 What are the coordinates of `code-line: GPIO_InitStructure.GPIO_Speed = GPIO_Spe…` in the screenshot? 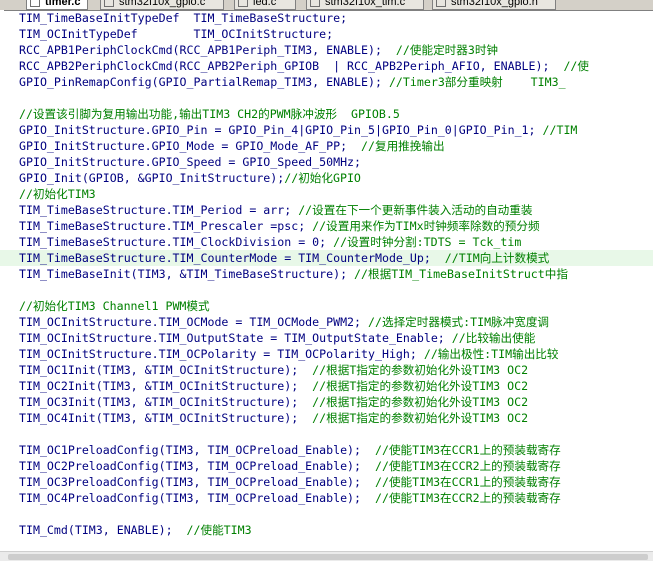 It's located at (326, 162).